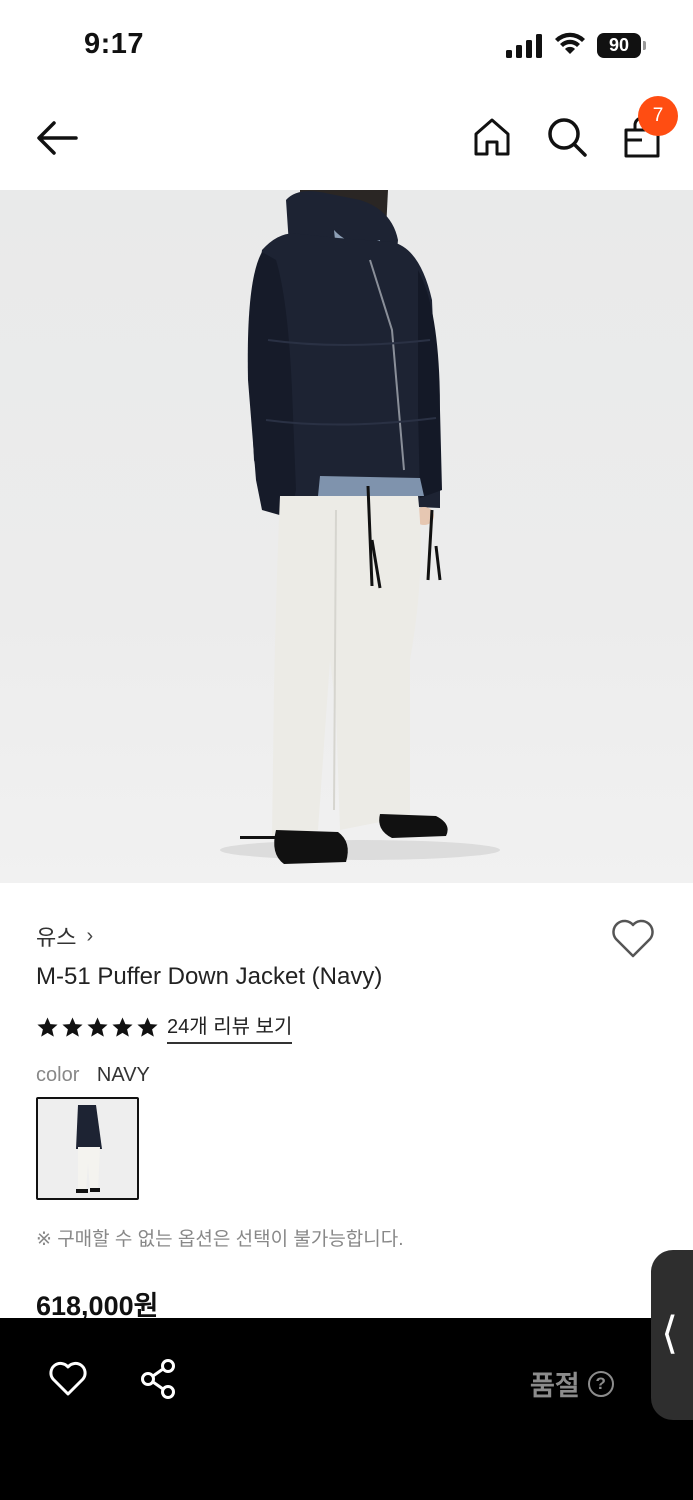 This screenshot has height=1500, width=693. What do you see at coordinates (58, 1075) in the screenshot?
I see `color-label: color` at bounding box center [58, 1075].